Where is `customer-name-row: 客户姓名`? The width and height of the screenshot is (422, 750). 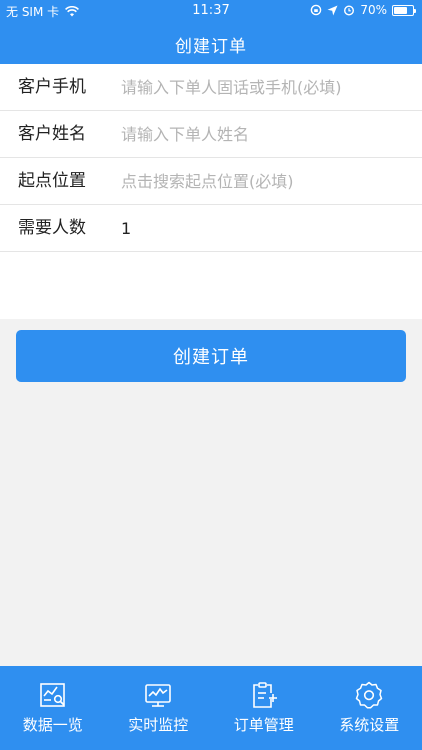 customer-name-row: 客户姓名 is located at coordinates (211, 134).